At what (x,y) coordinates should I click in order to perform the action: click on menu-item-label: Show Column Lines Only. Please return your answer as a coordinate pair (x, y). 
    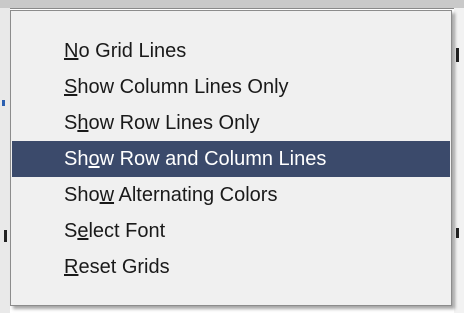
    Looking at the image, I should click on (176, 86).